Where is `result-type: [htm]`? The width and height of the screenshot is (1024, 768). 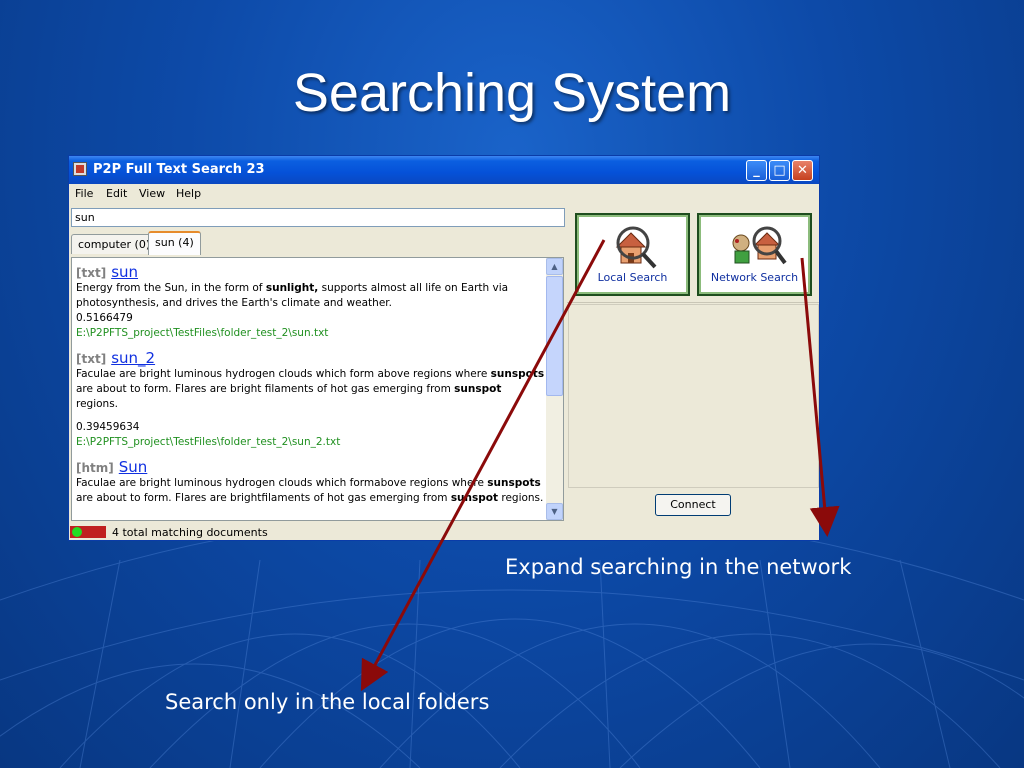 result-type: [htm] is located at coordinates (95, 468).